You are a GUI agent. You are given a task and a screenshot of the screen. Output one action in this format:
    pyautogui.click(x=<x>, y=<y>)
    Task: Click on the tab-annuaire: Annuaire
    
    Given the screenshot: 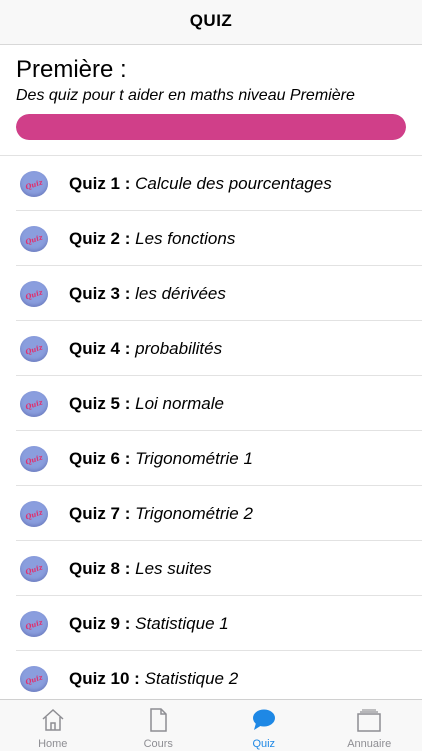 What is the action you would take?
    pyautogui.click(x=369, y=725)
    